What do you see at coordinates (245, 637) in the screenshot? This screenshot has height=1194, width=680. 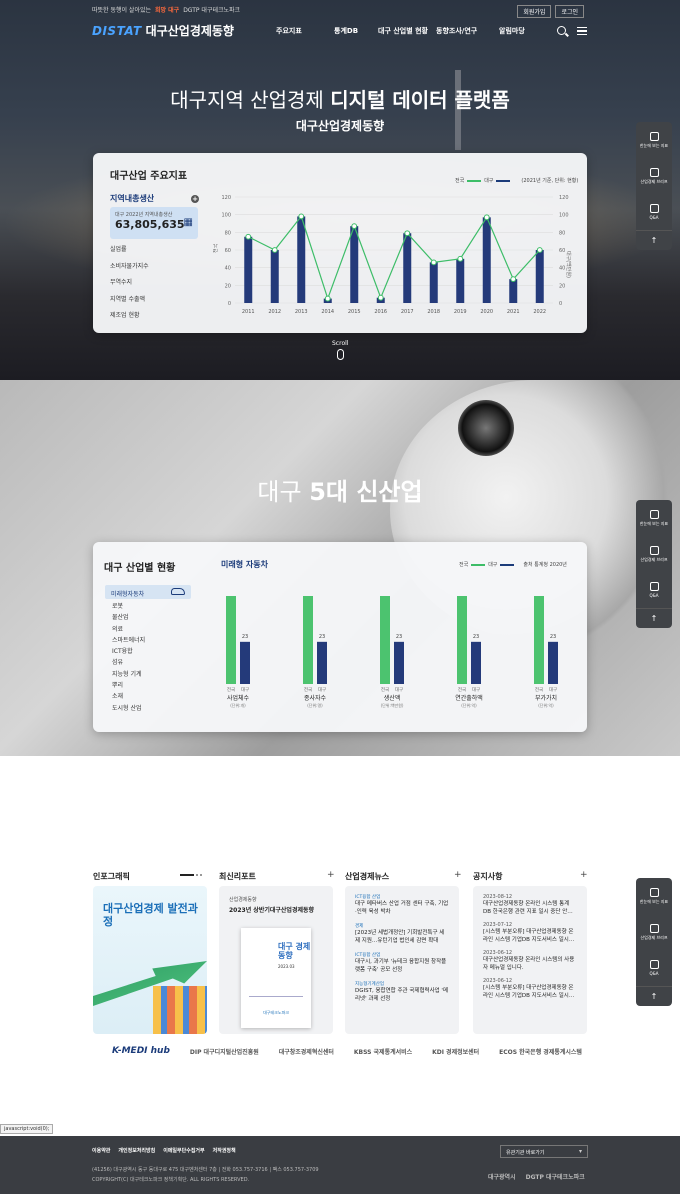 I see `data-label: 23` at bounding box center [245, 637].